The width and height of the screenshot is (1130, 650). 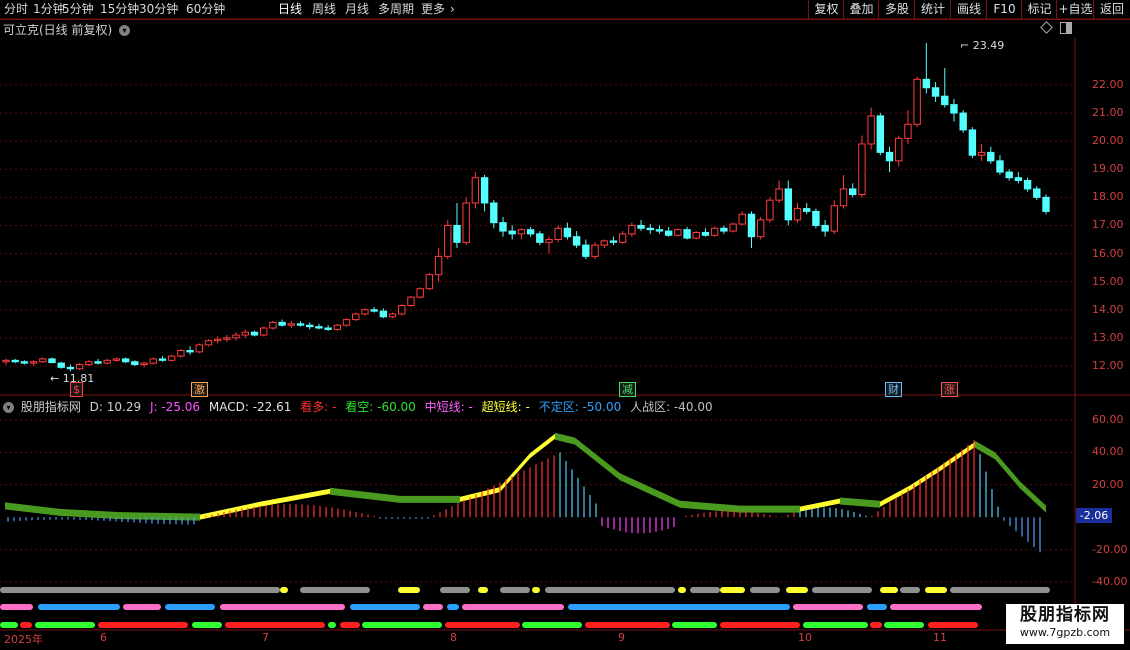 I want to click on toolbar-button-3: 统计, so click(x=932, y=9).